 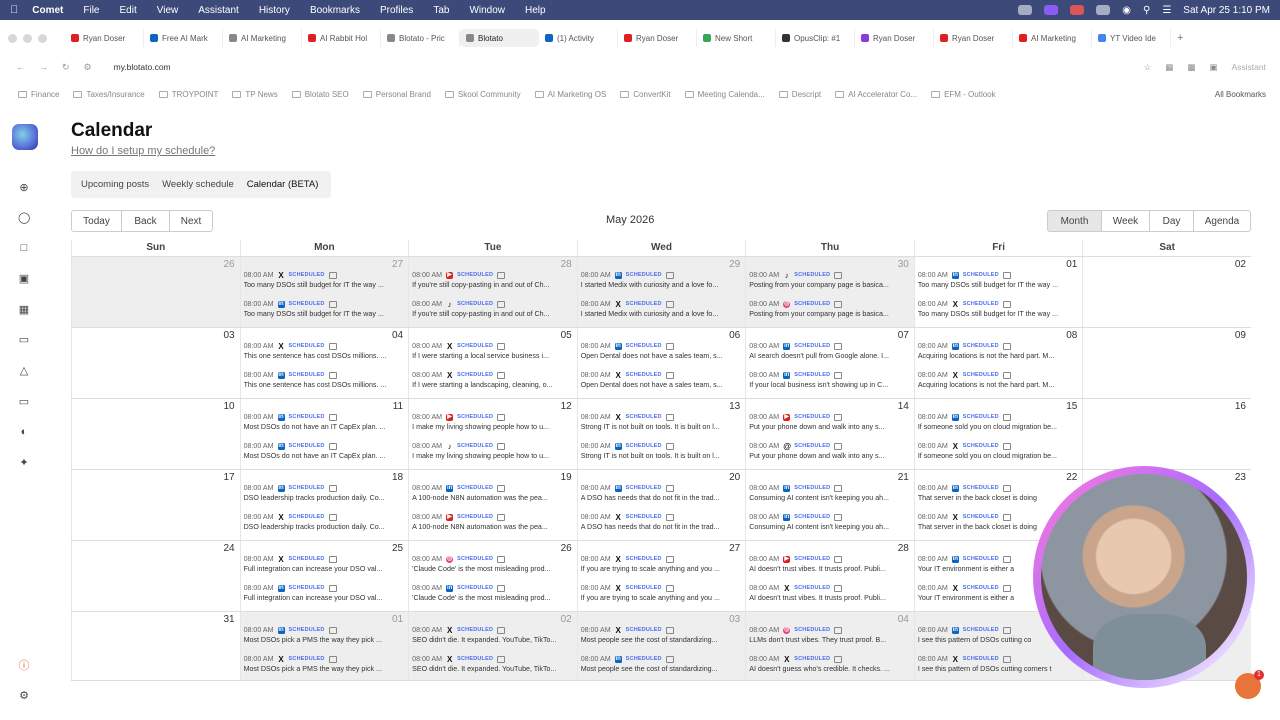 I want to click on week-view-button: Week, so click(x=1125, y=221).